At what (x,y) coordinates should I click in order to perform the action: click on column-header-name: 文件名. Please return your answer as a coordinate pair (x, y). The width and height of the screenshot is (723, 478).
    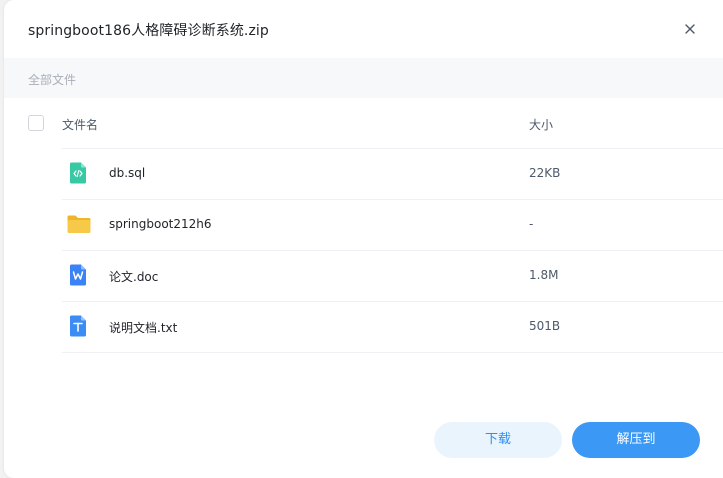
    Looking at the image, I should click on (80, 125).